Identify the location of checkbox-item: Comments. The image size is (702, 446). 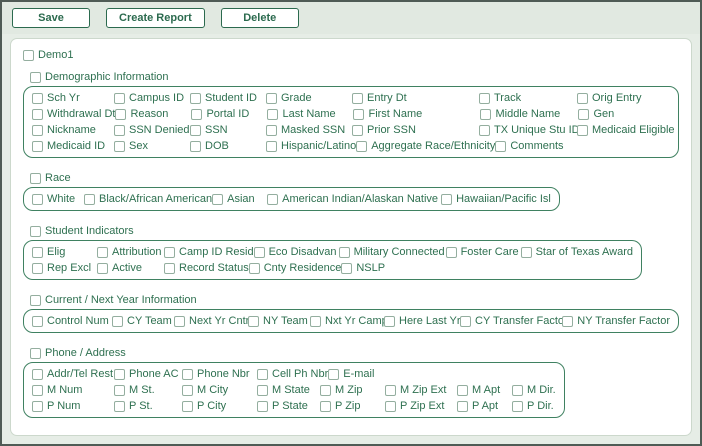
(544, 146).